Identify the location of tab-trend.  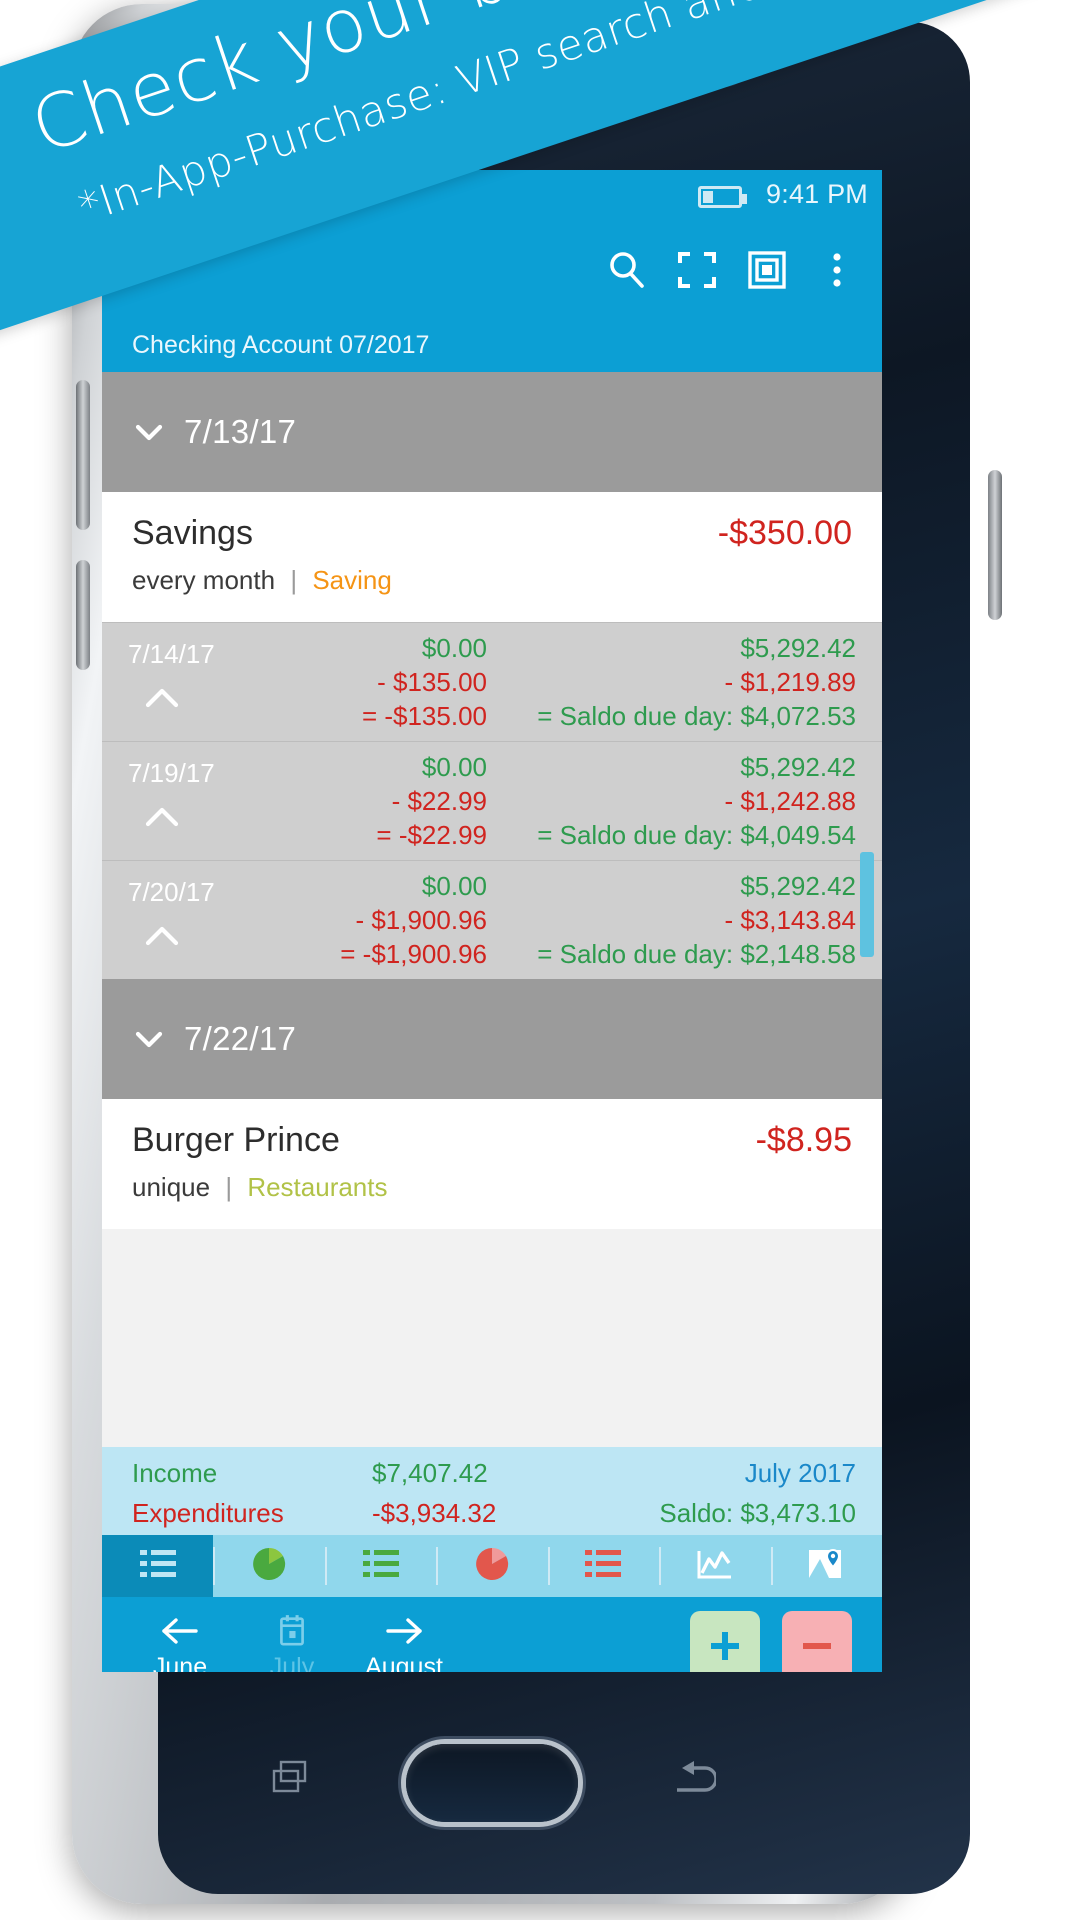
(714, 1566).